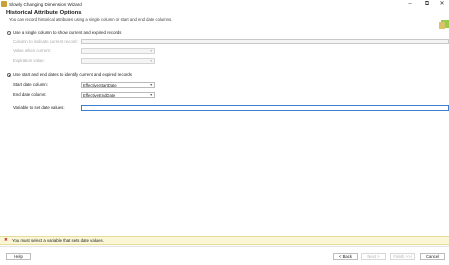 The width and height of the screenshot is (449, 265). What do you see at coordinates (432, 256) in the screenshot?
I see `cancel-button: Cancel` at bounding box center [432, 256].